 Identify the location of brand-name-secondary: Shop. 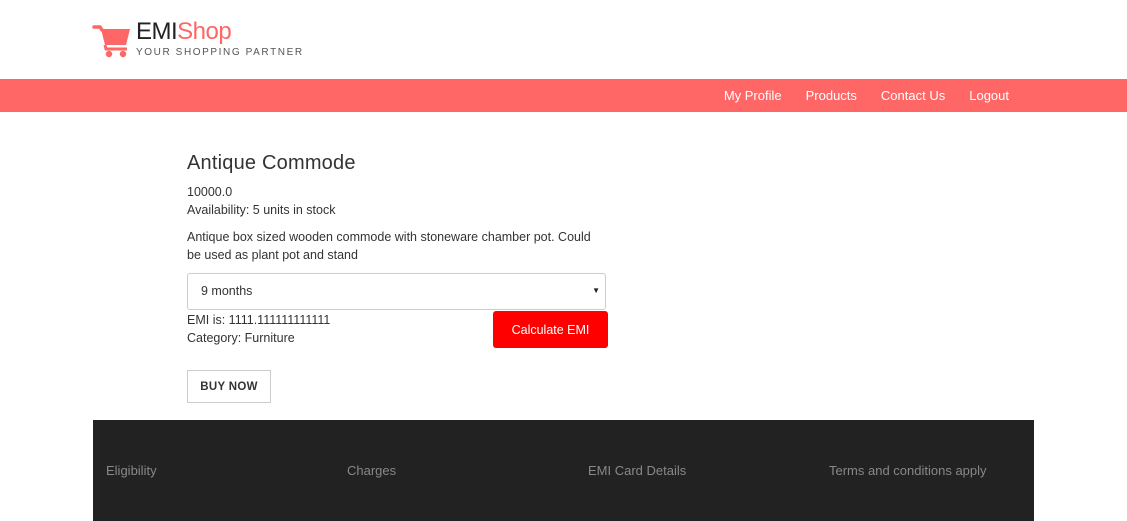
(204, 31).